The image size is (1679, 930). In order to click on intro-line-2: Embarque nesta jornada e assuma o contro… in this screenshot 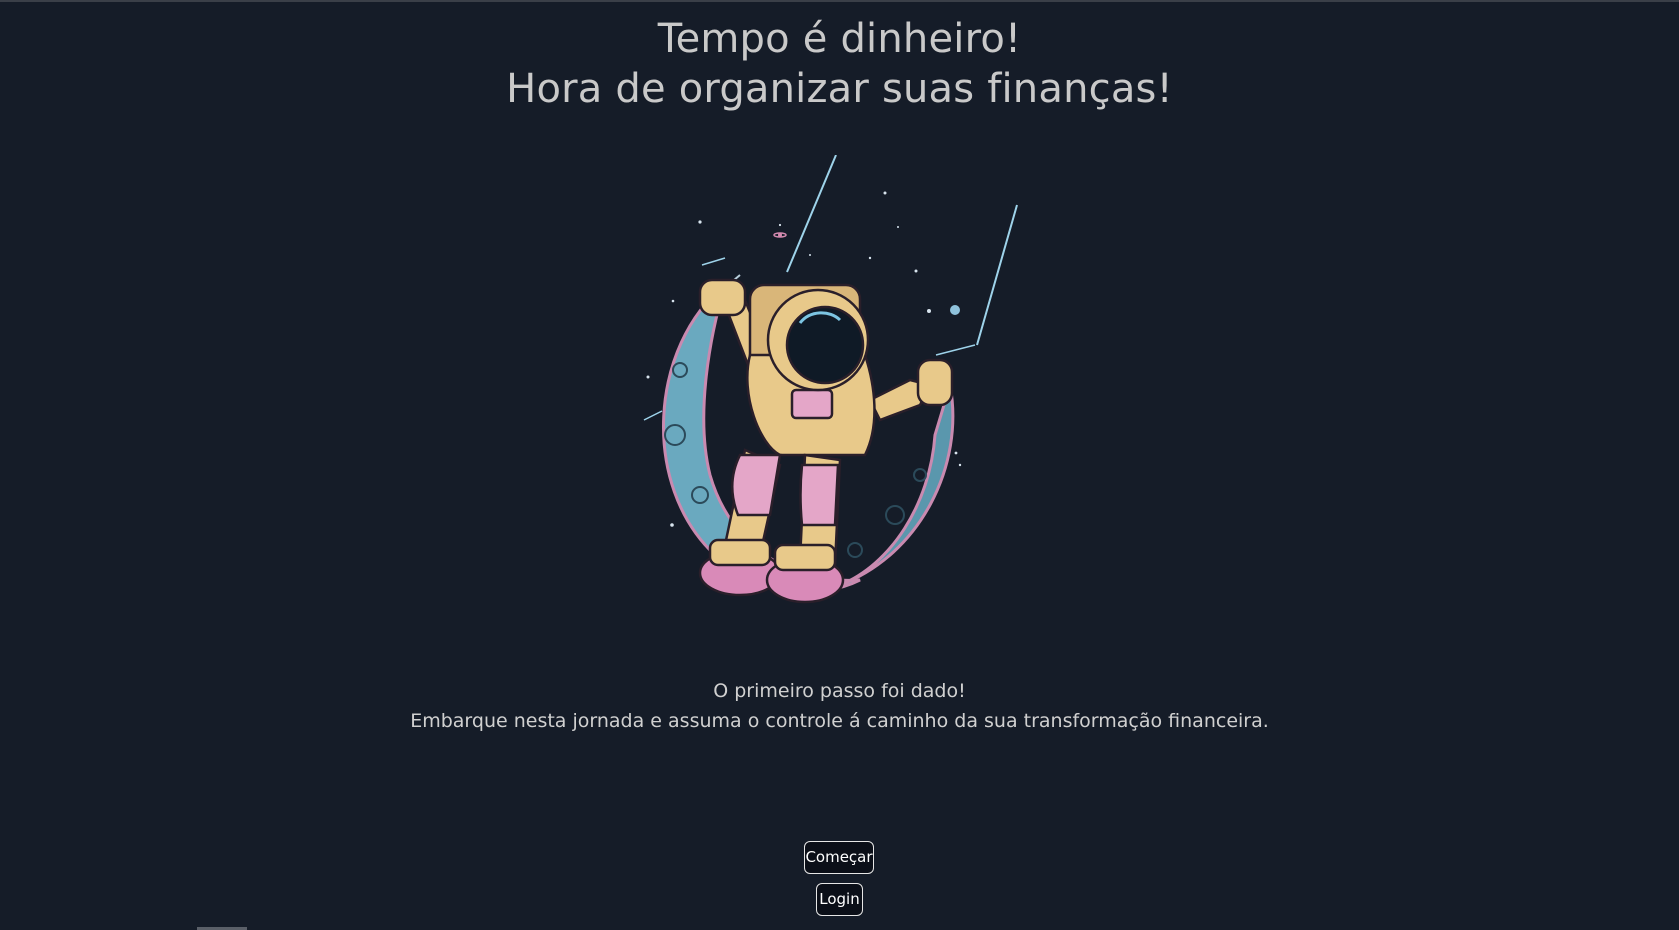, I will do `click(839, 721)`.